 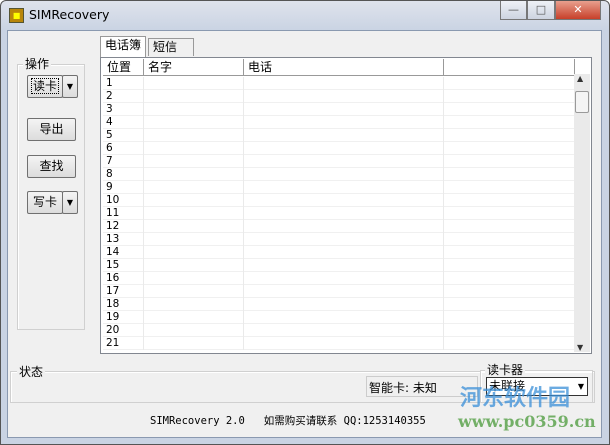 What do you see at coordinates (541, 10) in the screenshot?
I see `maximize-button: □` at bounding box center [541, 10].